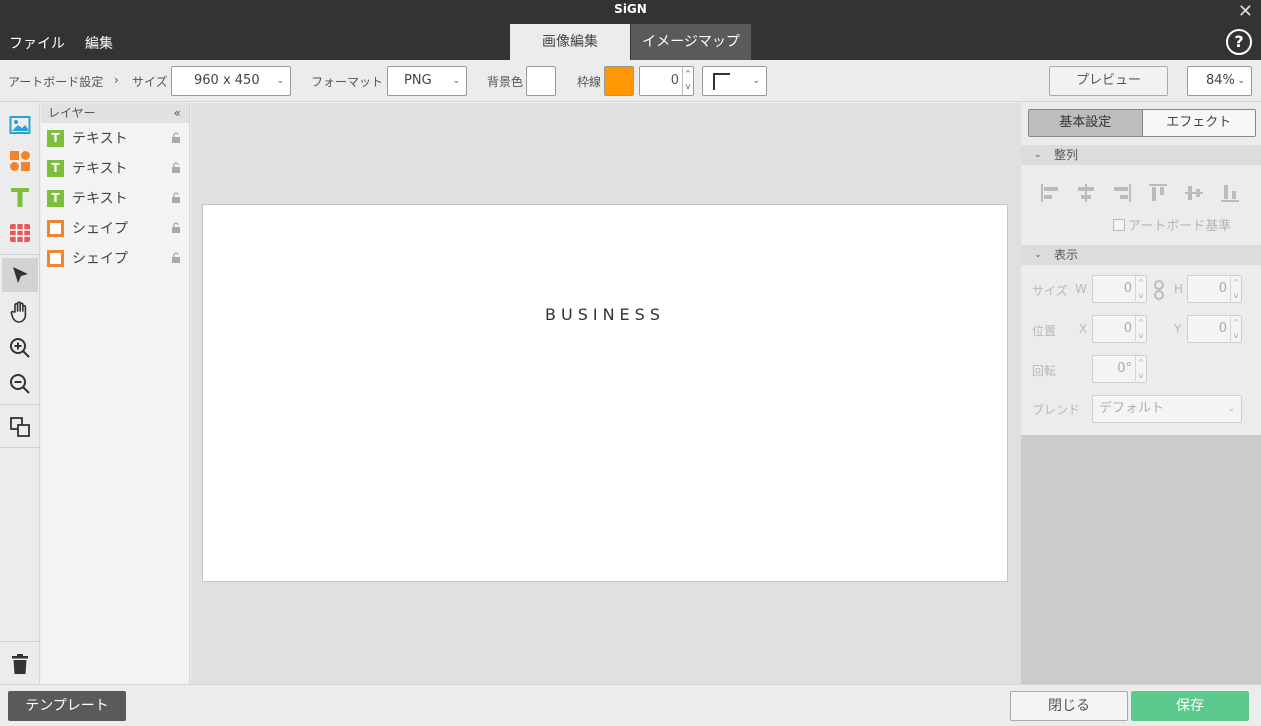 Image resolution: width=1261 pixels, height=726 pixels. I want to click on text-tool, so click(20, 197).